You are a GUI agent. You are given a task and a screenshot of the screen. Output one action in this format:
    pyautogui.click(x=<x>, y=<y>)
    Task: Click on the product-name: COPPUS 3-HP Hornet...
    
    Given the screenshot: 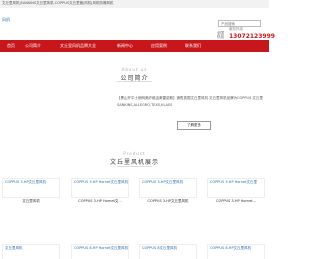 What is the action you would take?
    pyautogui.click(x=236, y=201)
    